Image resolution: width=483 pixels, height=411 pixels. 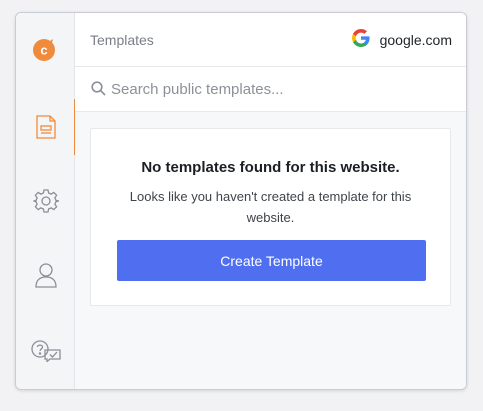 I want to click on google-icon, so click(x=360, y=40).